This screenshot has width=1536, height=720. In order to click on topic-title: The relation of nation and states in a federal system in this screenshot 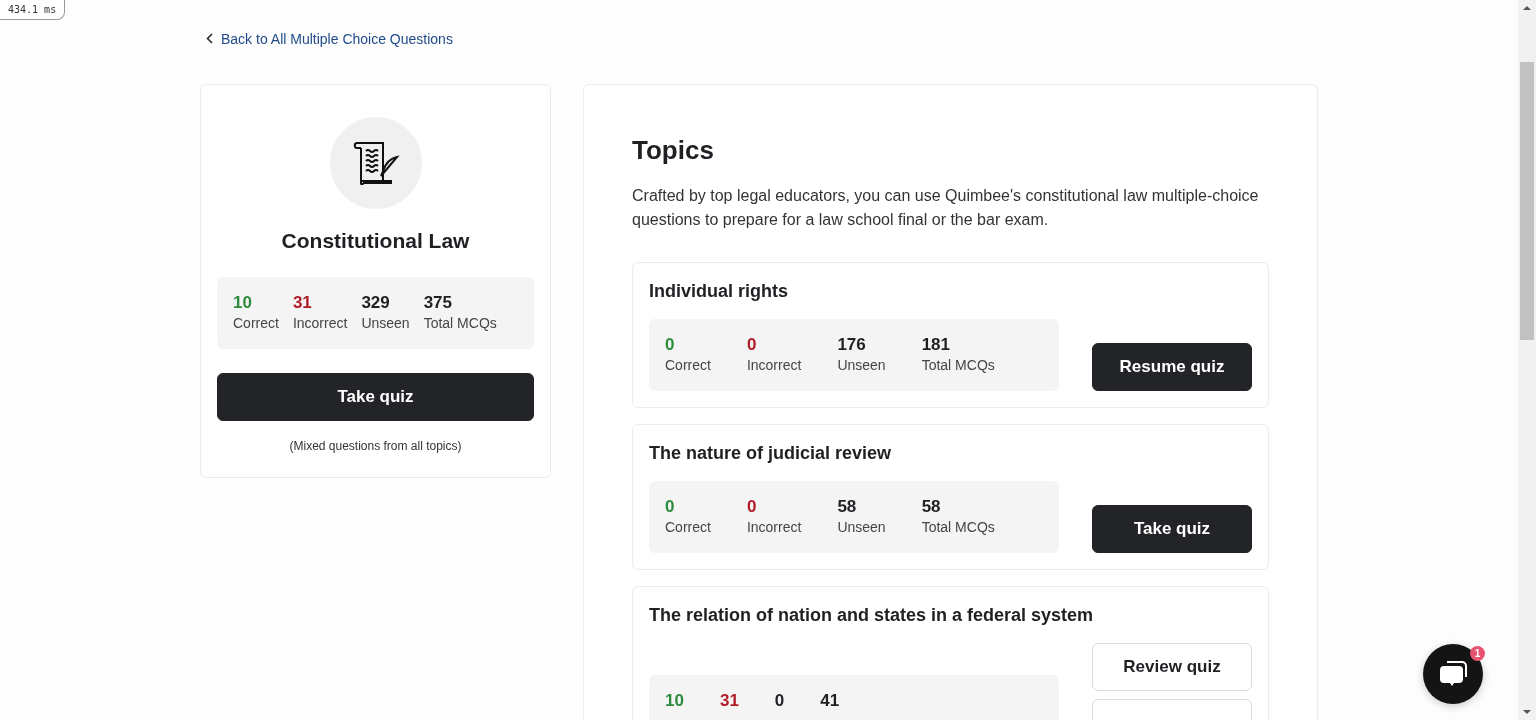, I will do `click(872, 615)`.